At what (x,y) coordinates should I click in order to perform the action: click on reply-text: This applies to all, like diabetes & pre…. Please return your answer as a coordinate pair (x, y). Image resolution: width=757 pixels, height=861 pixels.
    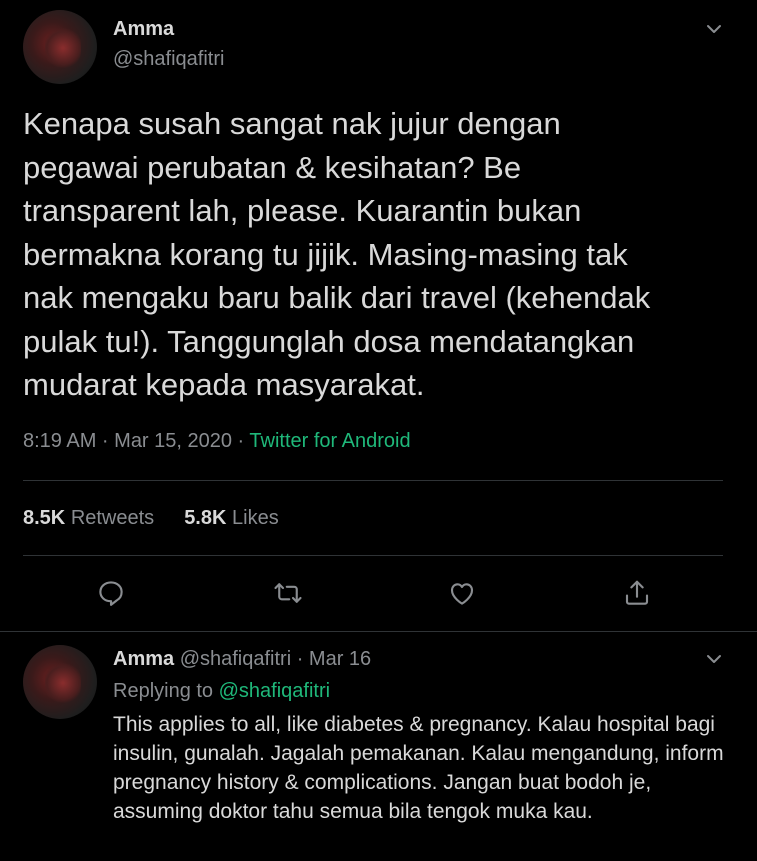
    Looking at the image, I should click on (418, 768).